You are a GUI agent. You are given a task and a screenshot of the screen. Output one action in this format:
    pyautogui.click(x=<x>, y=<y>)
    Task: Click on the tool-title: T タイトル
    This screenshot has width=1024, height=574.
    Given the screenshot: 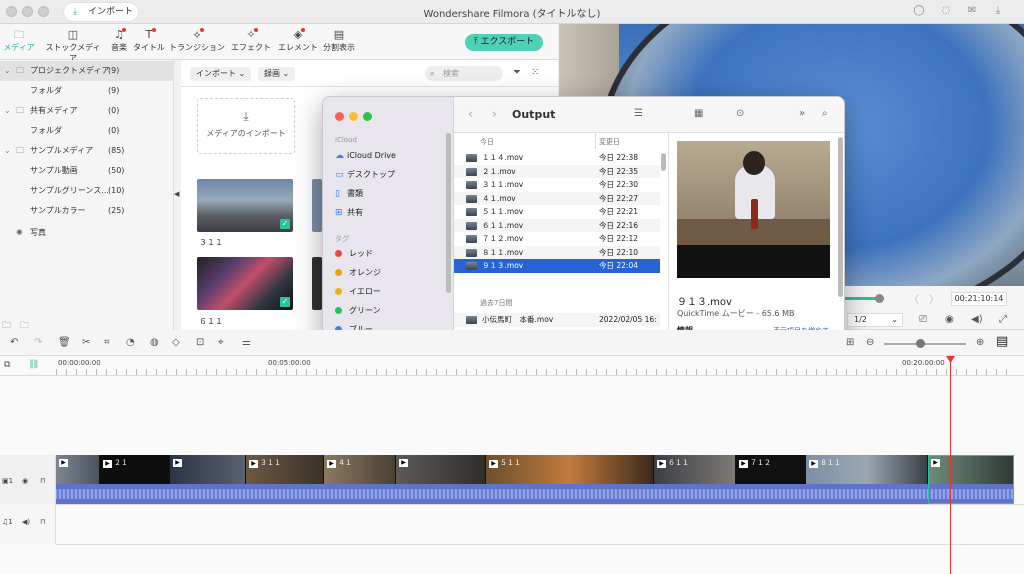 What is the action you would take?
    pyautogui.click(x=149, y=40)
    